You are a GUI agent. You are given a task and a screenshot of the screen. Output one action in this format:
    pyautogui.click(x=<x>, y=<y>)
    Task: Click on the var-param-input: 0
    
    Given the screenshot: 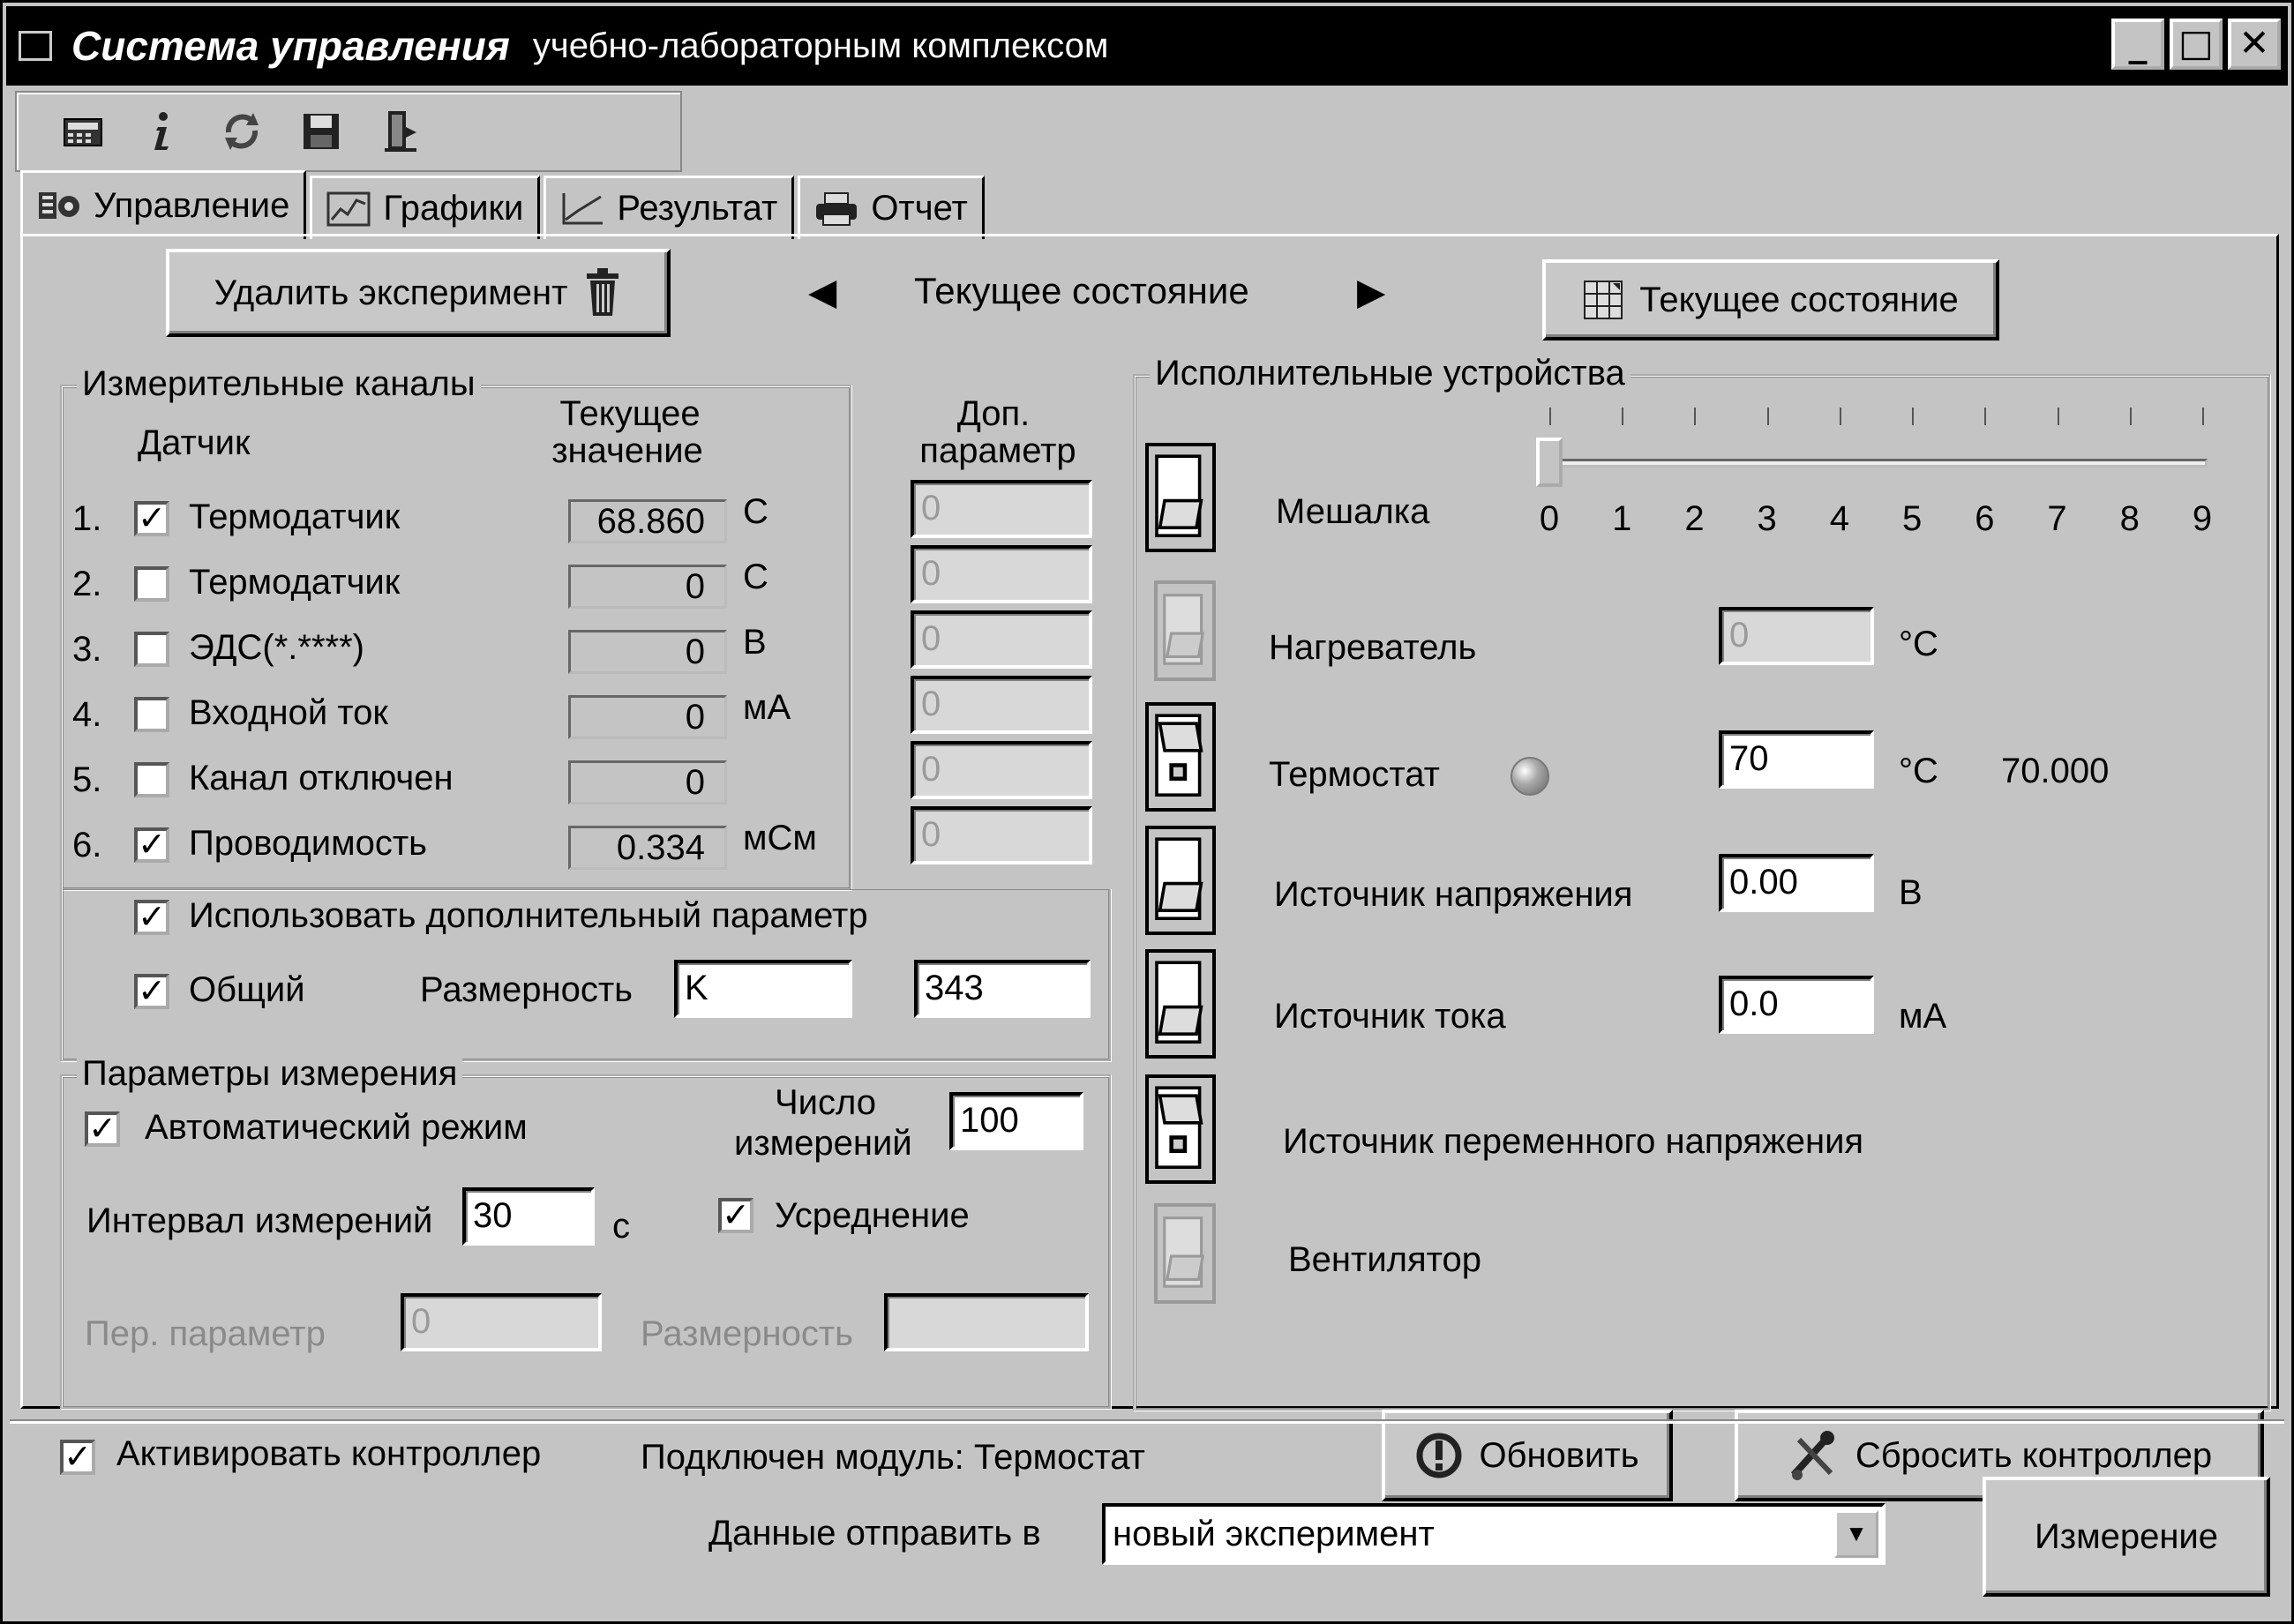 What is the action you would take?
    pyautogui.click(x=502, y=1322)
    